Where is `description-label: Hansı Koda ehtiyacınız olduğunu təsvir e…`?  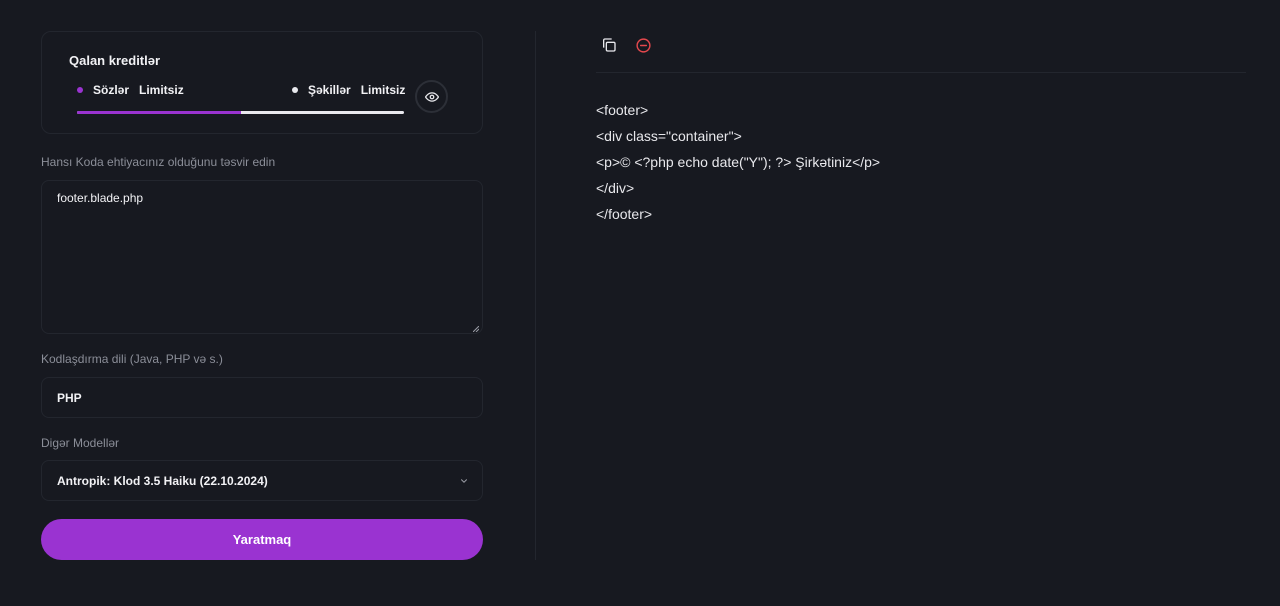
description-label: Hansı Koda ehtiyacınız olduğunu təsvir e… is located at coordinates (158, 162).